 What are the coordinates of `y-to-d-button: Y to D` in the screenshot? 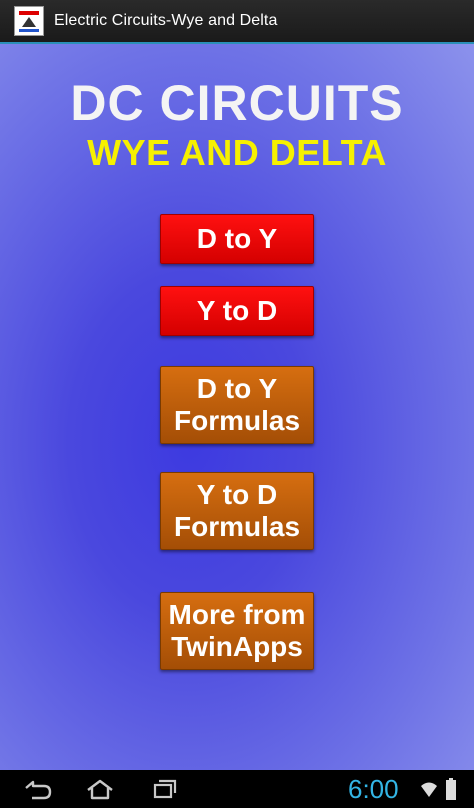 It's located at (237, 311).